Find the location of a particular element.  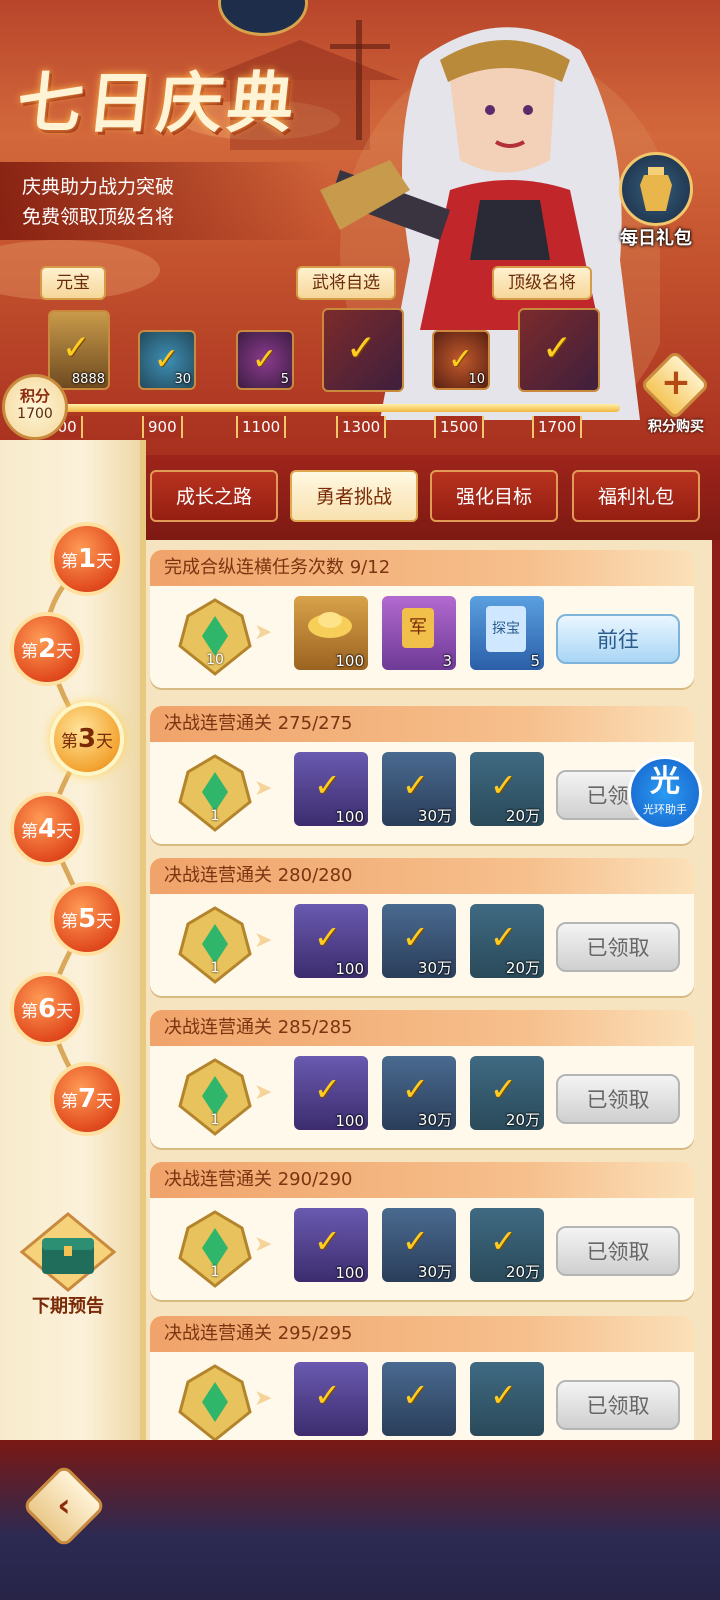

army-token-item: 军 3 is located at coordinates (419, 633).